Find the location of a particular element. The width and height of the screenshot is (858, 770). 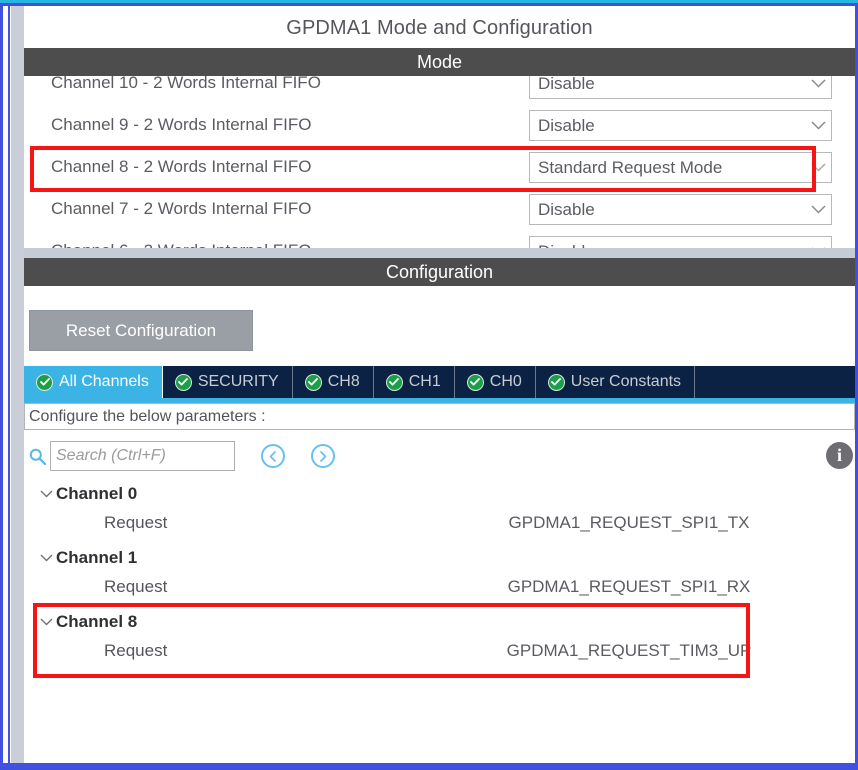

tab-label: CH8 is located at coordinates (343, 381).